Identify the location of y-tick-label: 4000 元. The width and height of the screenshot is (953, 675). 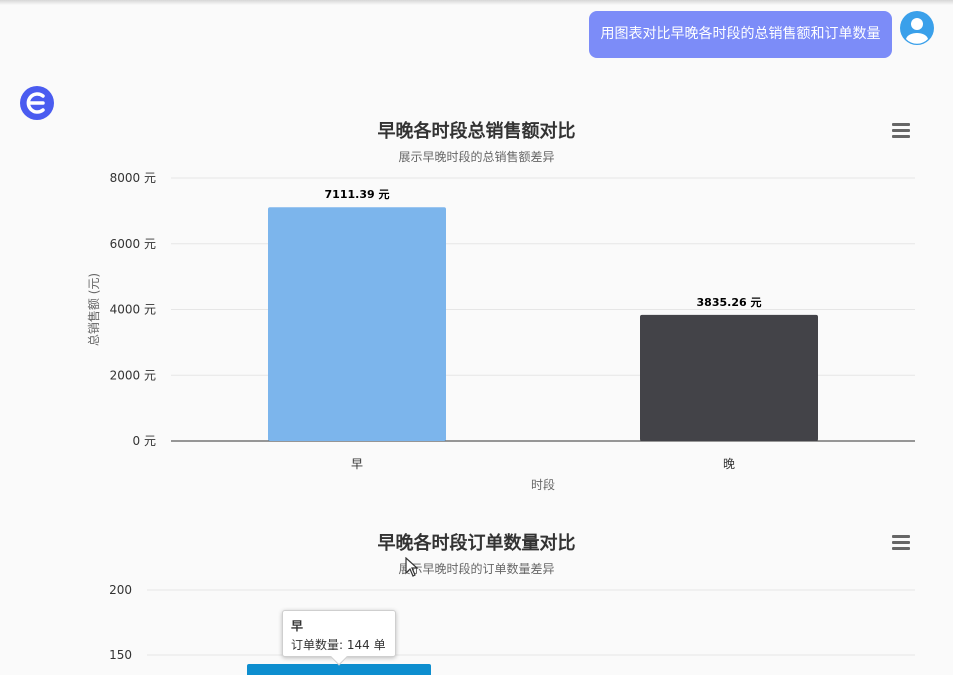
(133, 310).